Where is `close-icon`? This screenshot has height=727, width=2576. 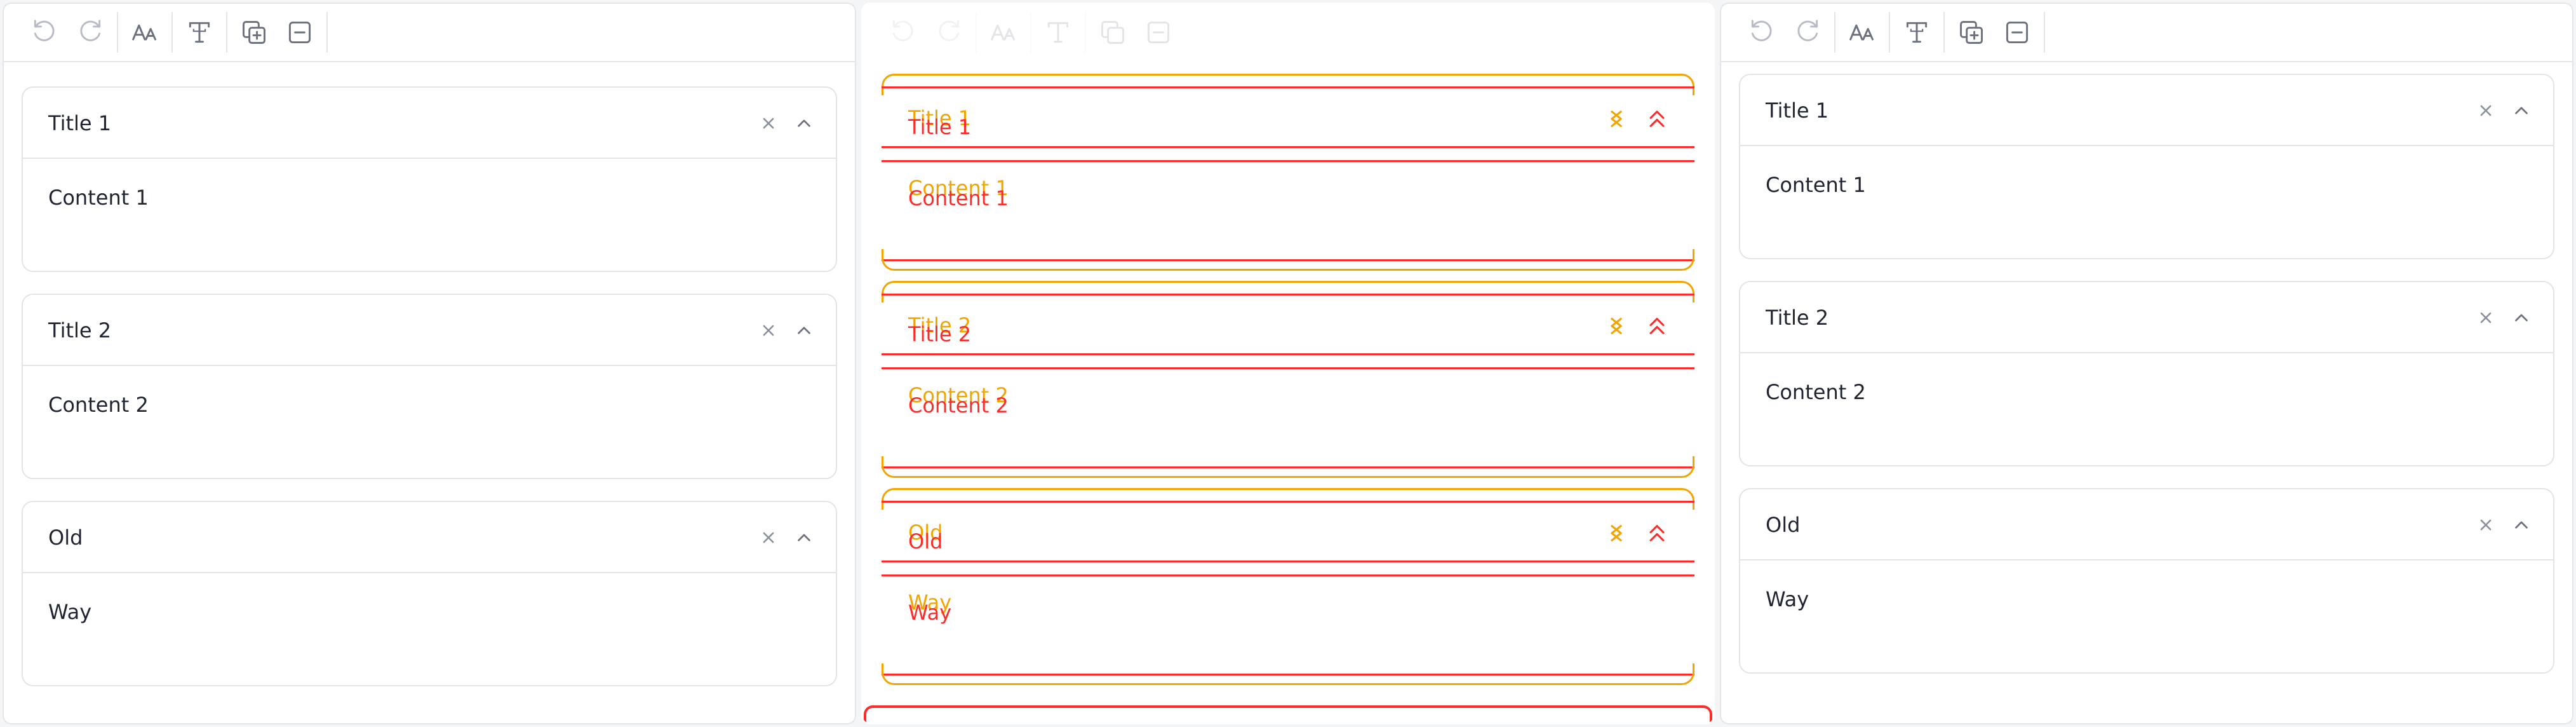 close-icon is located at coordinates (1616, 533).